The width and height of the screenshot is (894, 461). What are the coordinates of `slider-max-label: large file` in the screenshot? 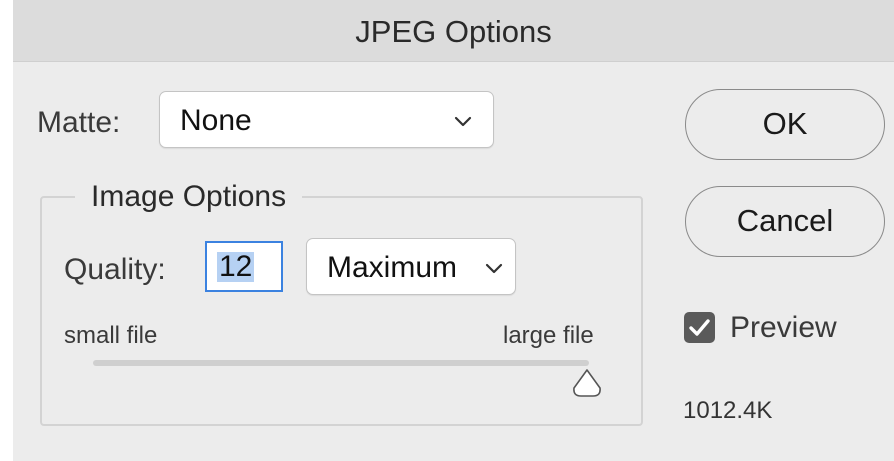 It's located at (548, 335).